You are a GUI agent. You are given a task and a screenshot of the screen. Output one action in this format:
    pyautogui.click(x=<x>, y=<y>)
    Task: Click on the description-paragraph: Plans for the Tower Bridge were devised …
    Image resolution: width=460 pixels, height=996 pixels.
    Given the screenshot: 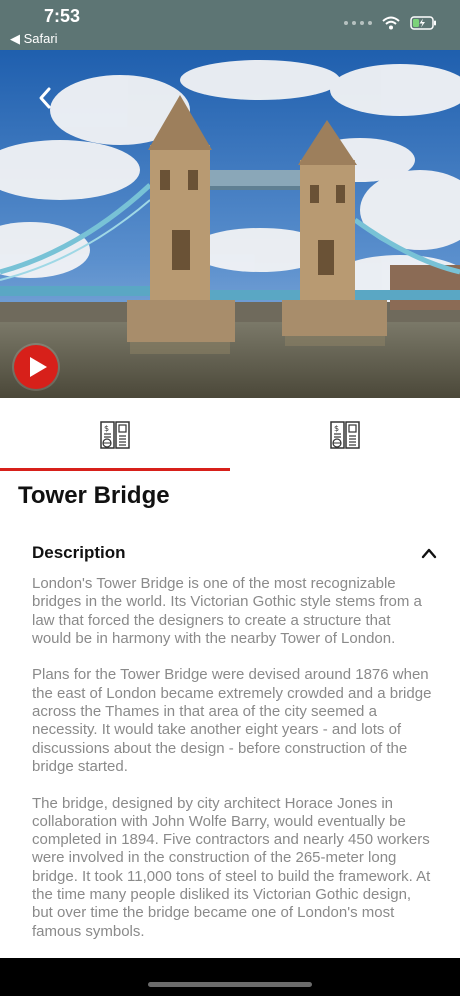 What is the action you would take?
    pyautogui.click(x=232, y=720)
    